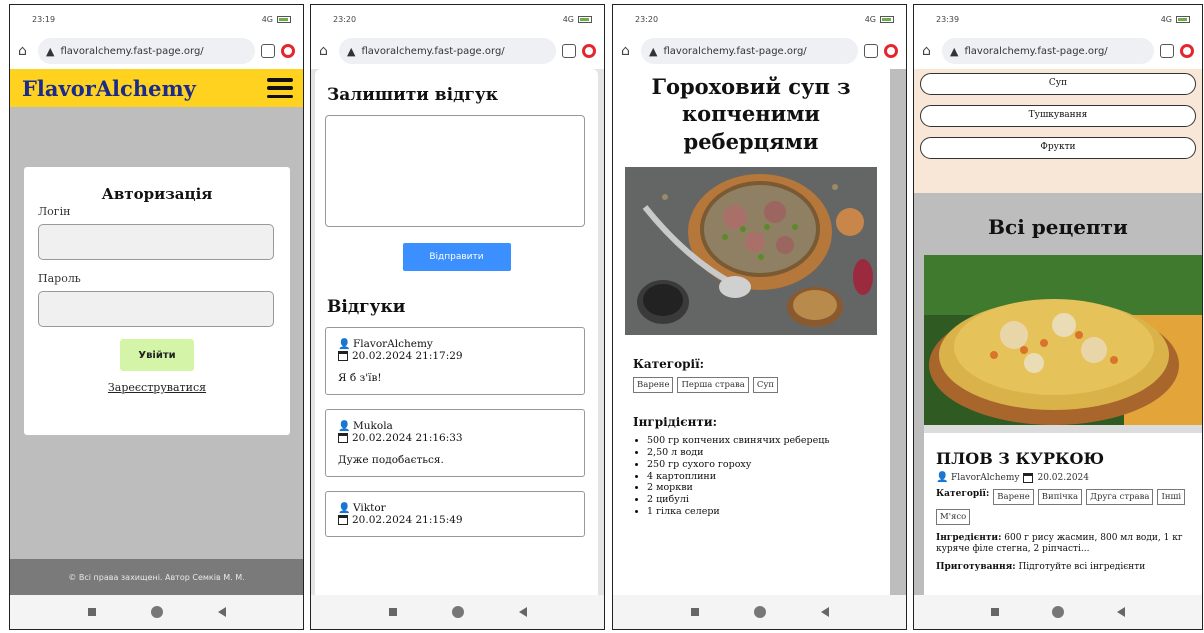 Image resolution: width=1204 pixels, height=633 pixels. Describe the element at coordinates (963, 494) in the screenshot. I see `recipe-card-categories-label: Категорії:` at that location.